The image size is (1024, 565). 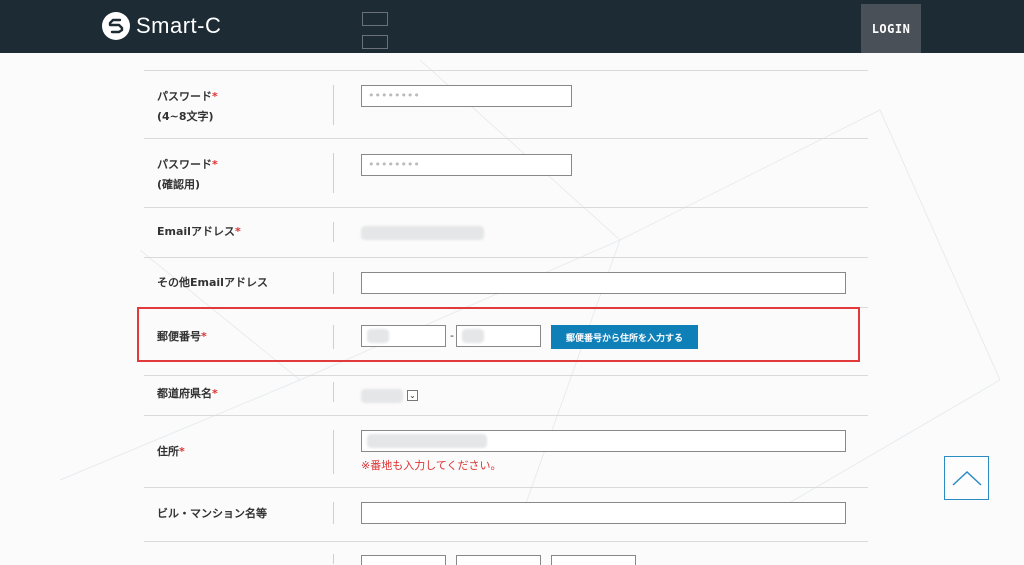 What do you see at coordinates (116, 26) in the screenshot?
I see `logo-s-icon` at bounding box center [116, 26].